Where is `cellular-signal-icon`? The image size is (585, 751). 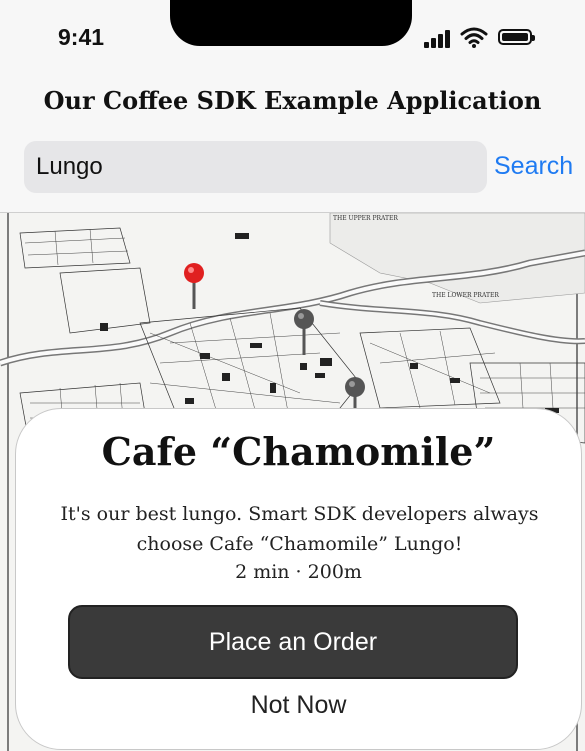 cellular-signal-icon is located at coordinates (439, 38).